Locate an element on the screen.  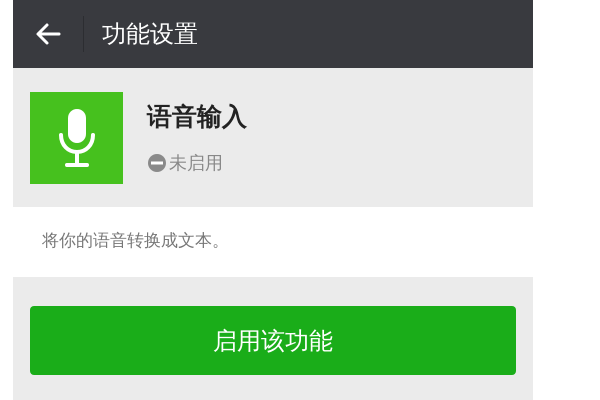
feature-name: 语音输入 is located at coordinates (197, 117).